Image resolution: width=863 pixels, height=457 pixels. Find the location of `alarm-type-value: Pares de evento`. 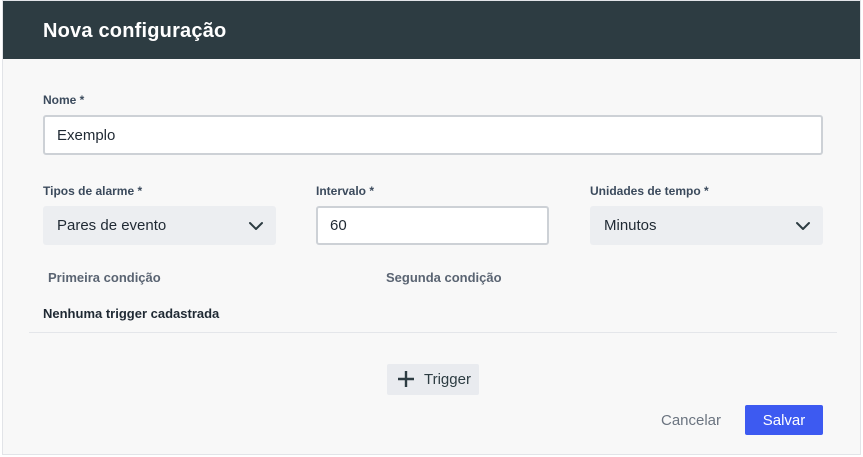

alarm-type-value: Pares de evento is located at coordinates (112, 225).